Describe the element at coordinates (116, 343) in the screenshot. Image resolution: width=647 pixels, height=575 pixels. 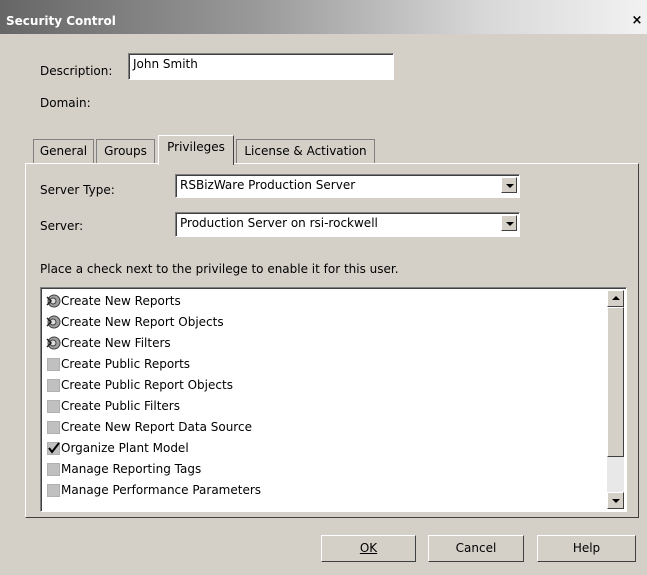
I see `privilege-label: Create New Filters` at that location.